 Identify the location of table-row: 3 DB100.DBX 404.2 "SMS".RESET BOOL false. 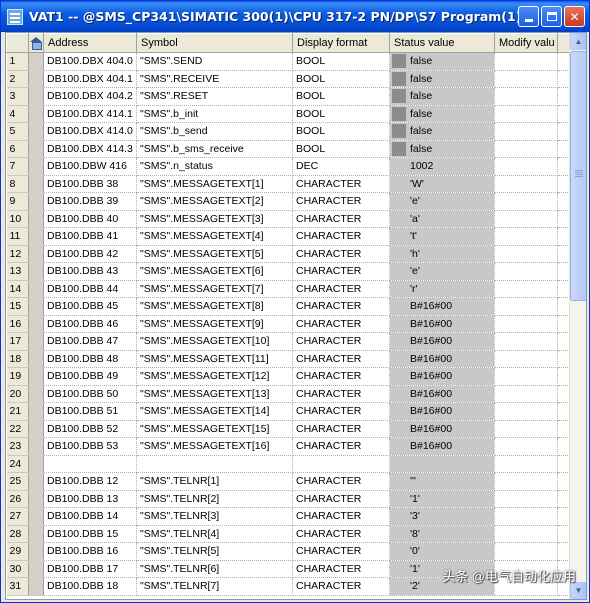
(289, 96).